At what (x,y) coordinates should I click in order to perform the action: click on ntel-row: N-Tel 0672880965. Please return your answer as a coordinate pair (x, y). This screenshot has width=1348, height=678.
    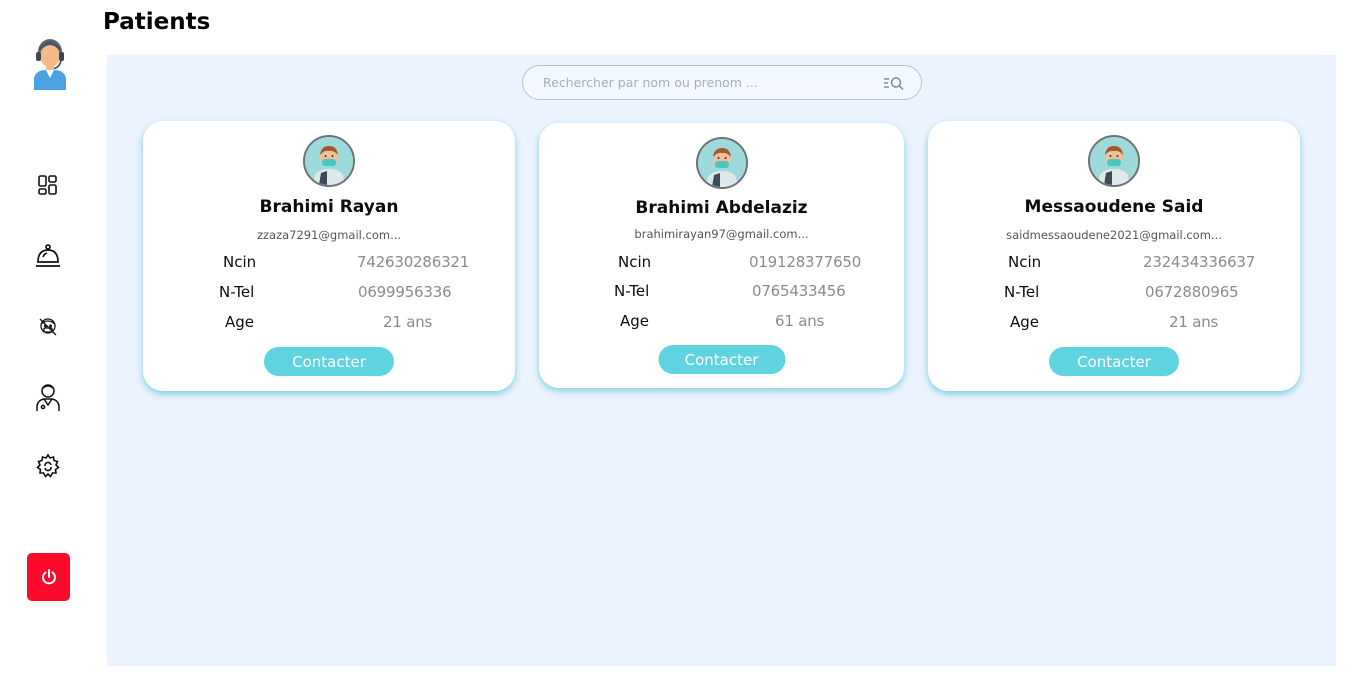
    Looking at the image, I should click on (1114, 293).